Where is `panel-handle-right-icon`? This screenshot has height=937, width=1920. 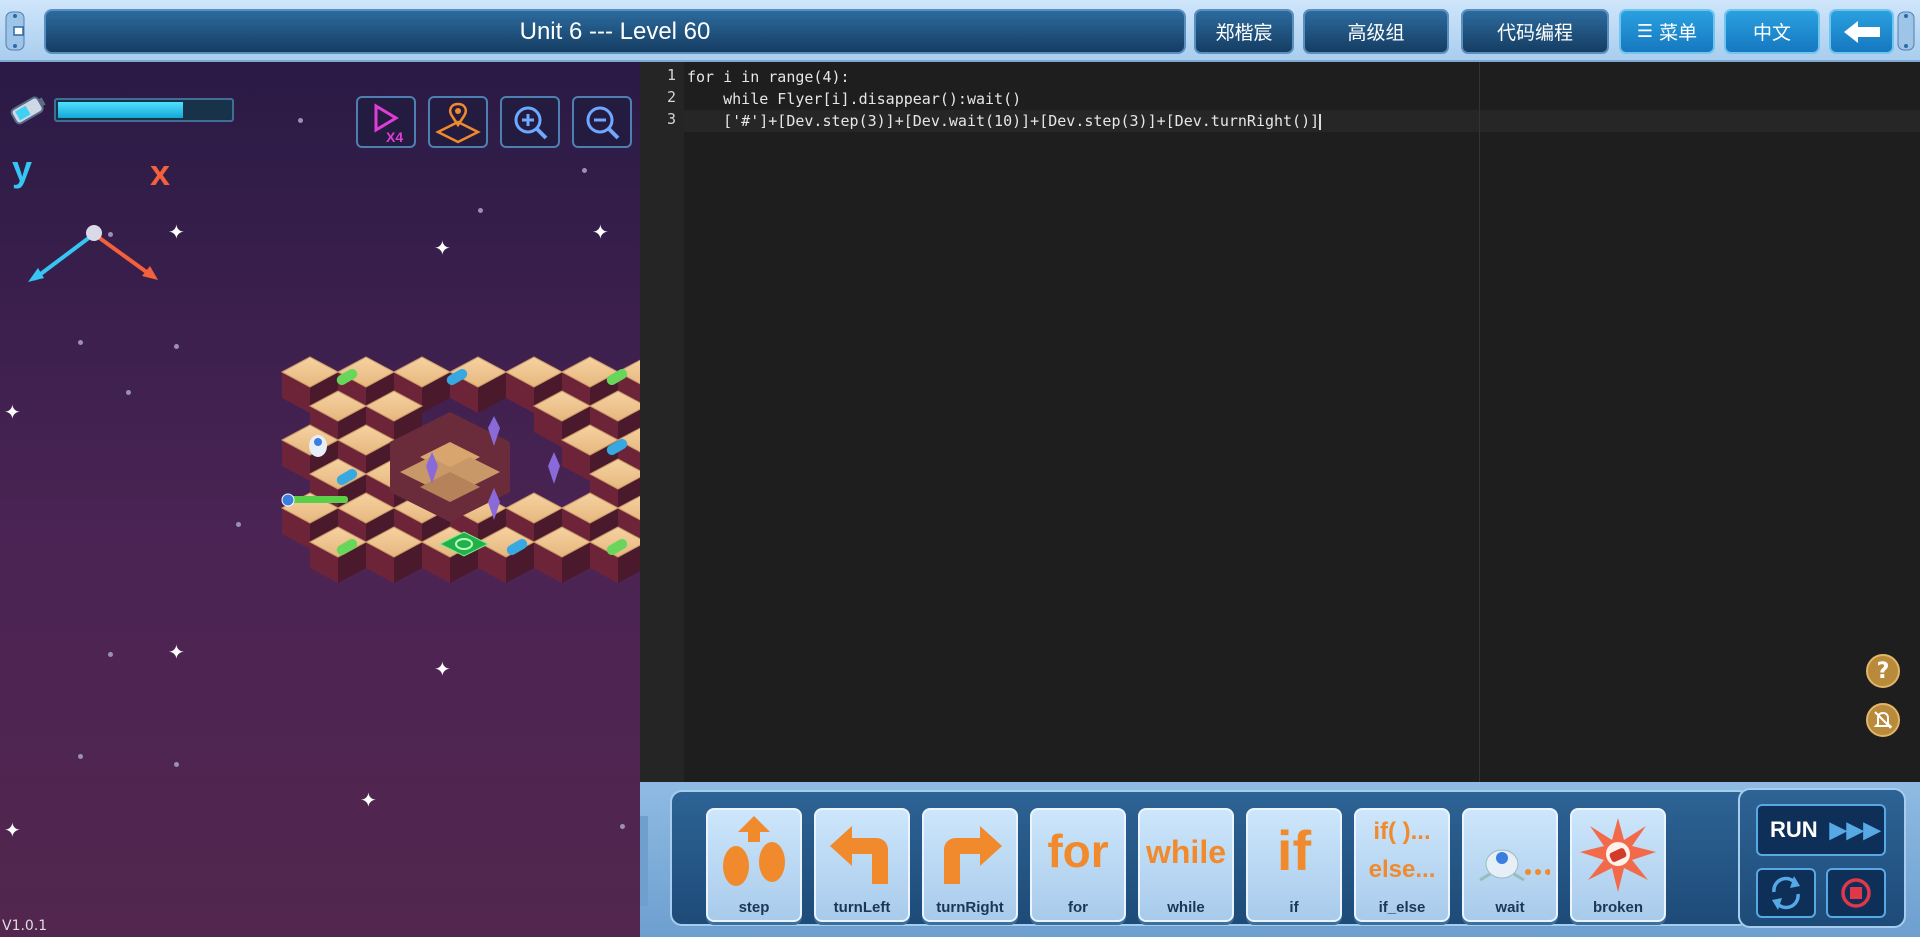
panel-handle-right-icon is located at coordinates (1906, 31).